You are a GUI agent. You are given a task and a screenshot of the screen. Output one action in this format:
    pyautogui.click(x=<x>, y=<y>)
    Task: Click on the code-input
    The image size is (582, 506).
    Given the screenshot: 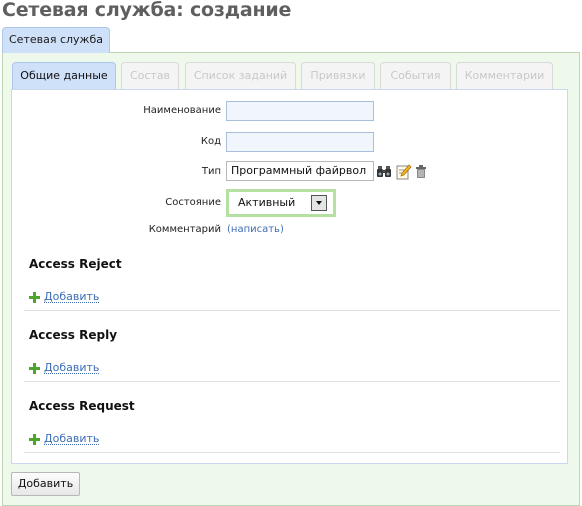 What is the action you would take?
    pyautogui.click(x=300, y=142)
    